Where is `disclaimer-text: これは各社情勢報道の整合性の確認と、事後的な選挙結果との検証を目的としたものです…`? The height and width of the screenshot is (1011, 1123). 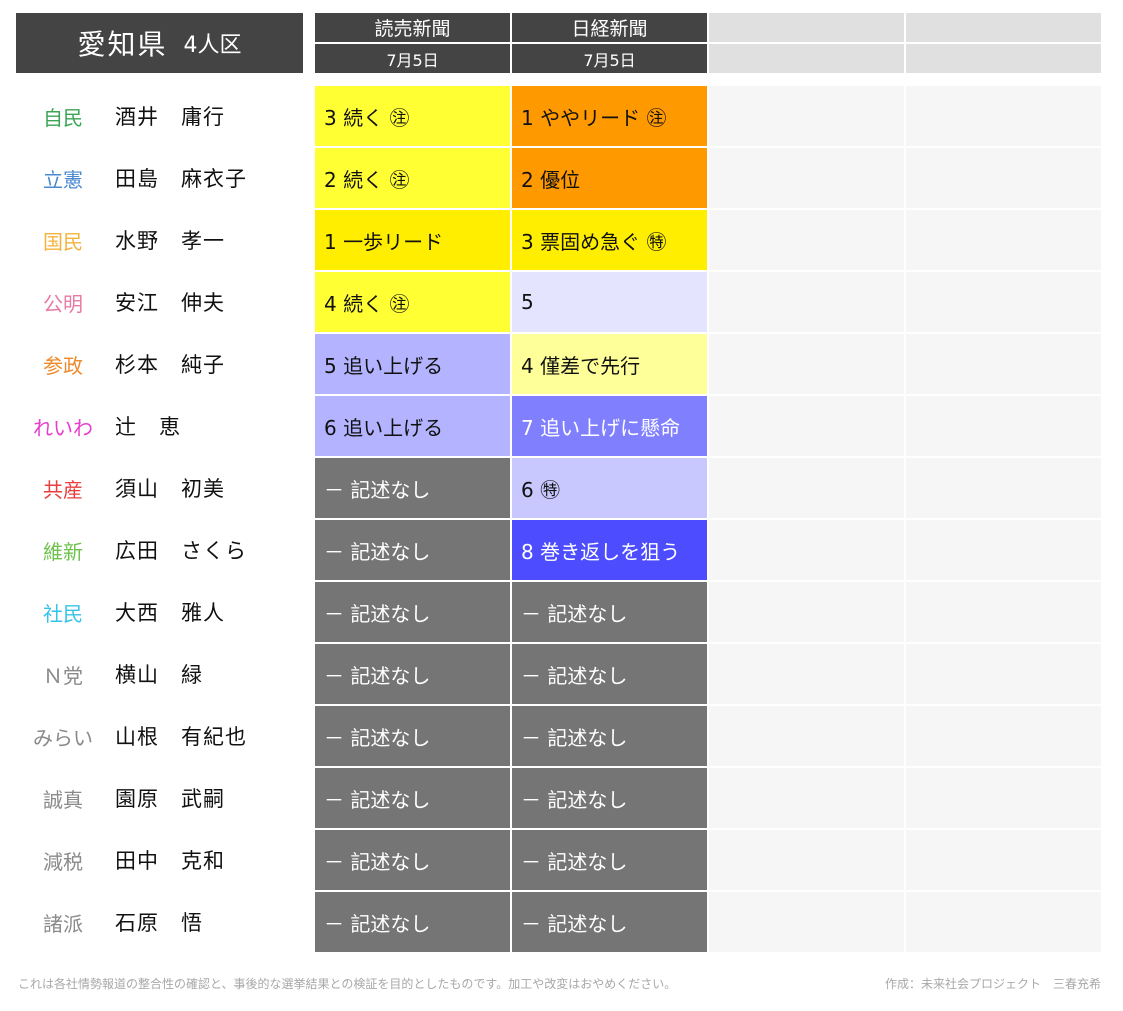
disclaimer-text: これは各社情勢報道の整合性の確認と、事後的な選挙結果との検証を目的としたものです… is located at coordinates (347, 984).